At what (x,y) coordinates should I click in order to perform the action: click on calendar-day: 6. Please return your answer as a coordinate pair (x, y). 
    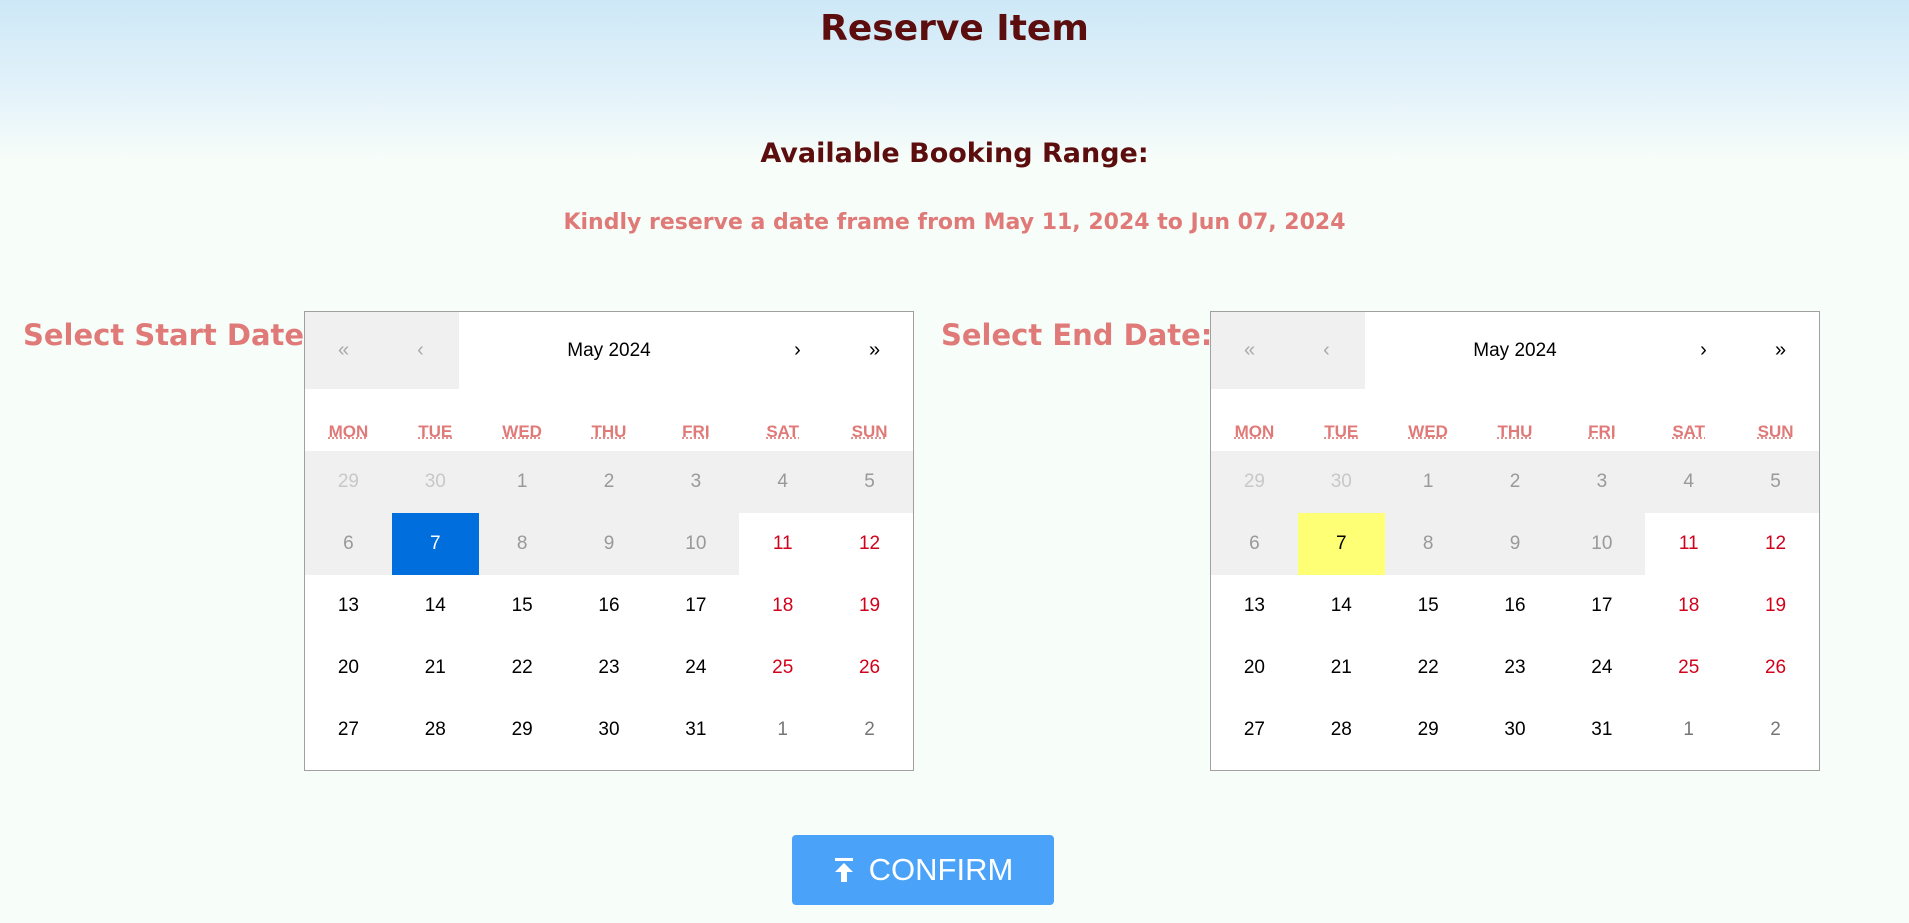
    Looking at the image, I should click on (1254, 544).